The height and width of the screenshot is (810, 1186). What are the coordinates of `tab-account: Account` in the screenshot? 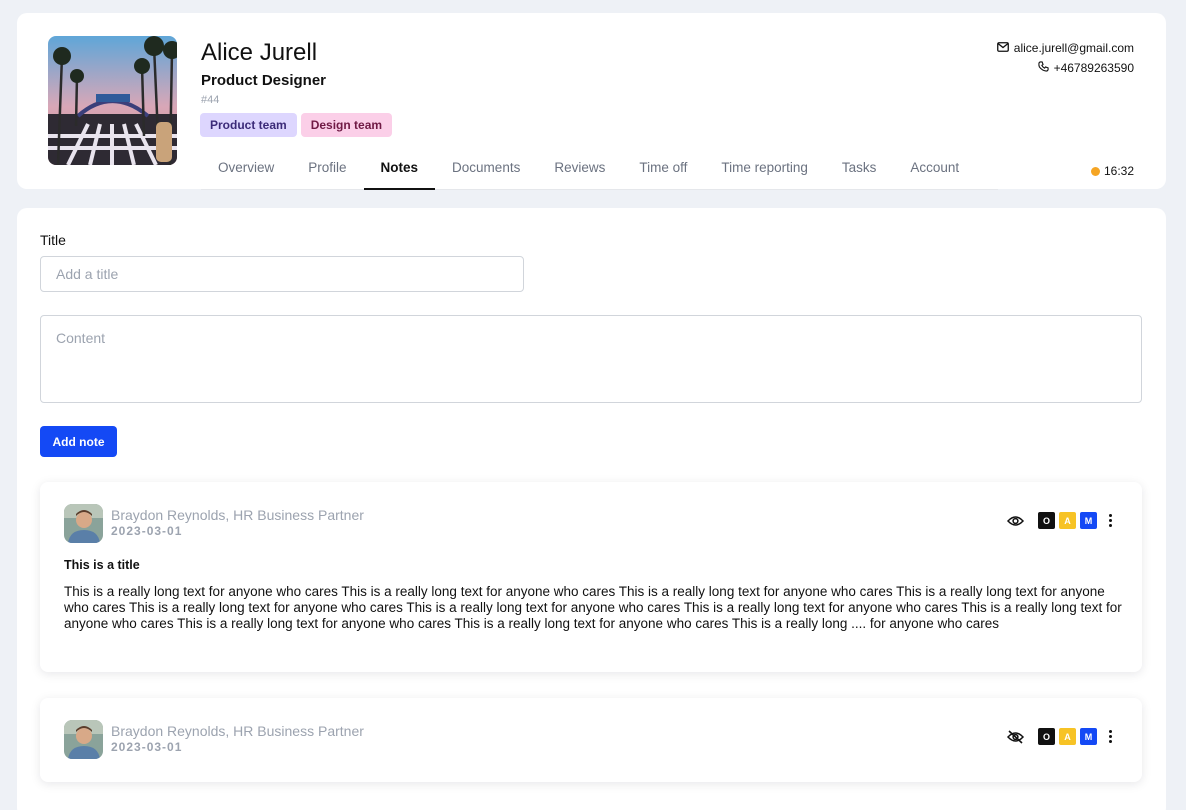 It's located at (934, 171).